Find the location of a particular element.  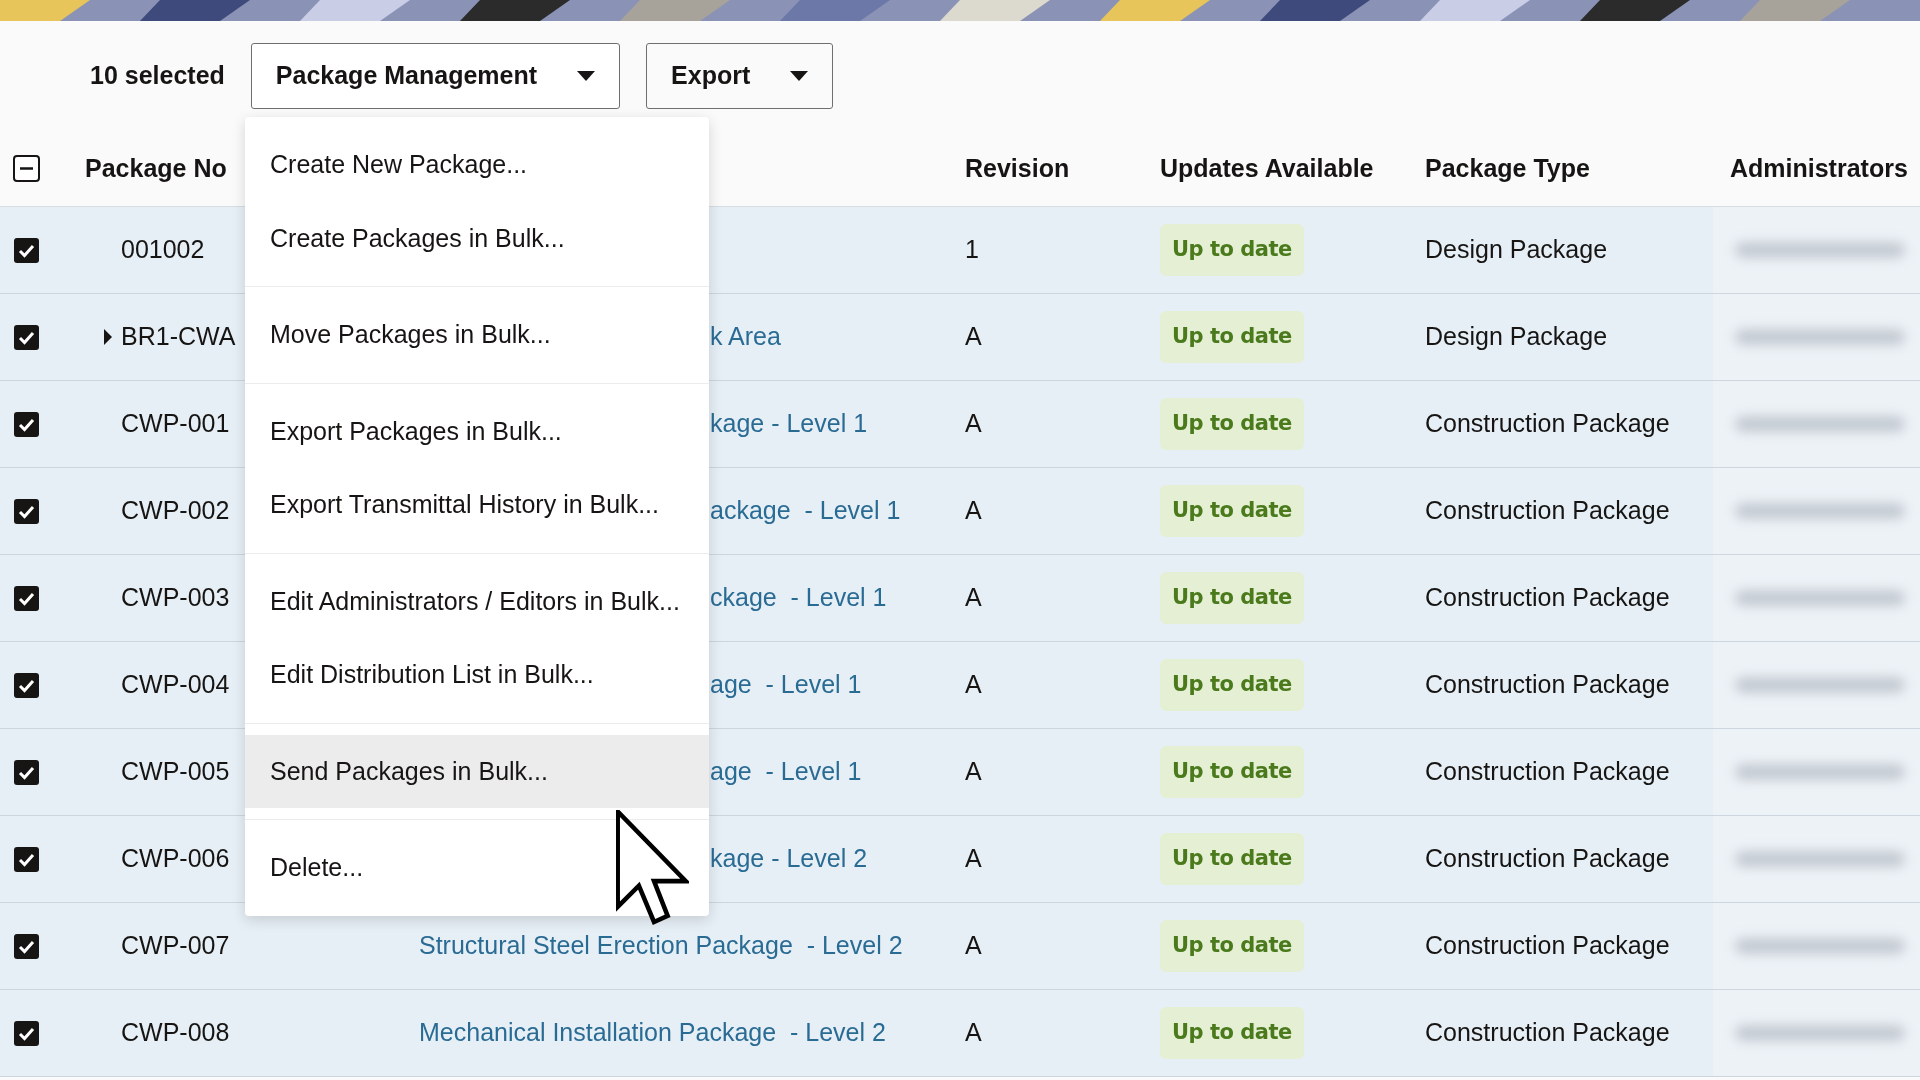

column-header: Administrators is located at coordinates (1819, 168).